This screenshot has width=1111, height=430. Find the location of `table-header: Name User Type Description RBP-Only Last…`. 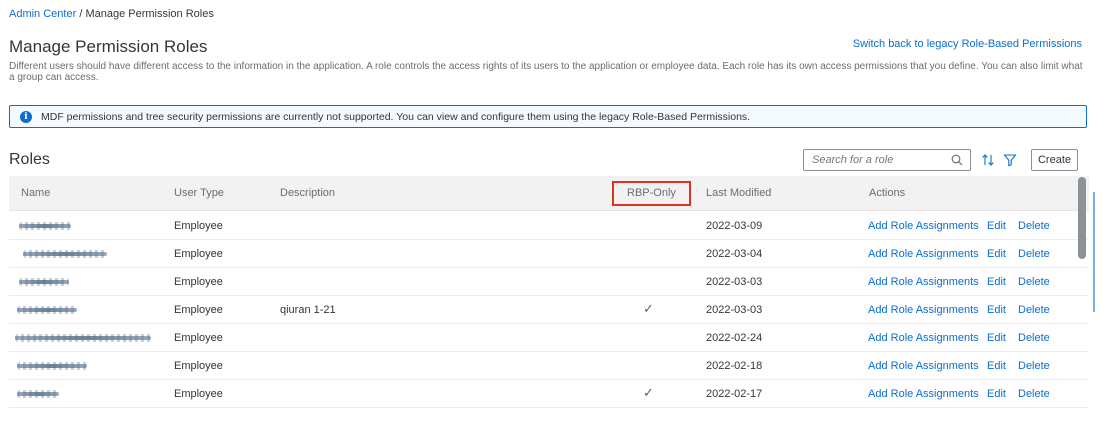

table-header: Name User Type Description RBP-Only Last… is located at coordinates (549, 193).